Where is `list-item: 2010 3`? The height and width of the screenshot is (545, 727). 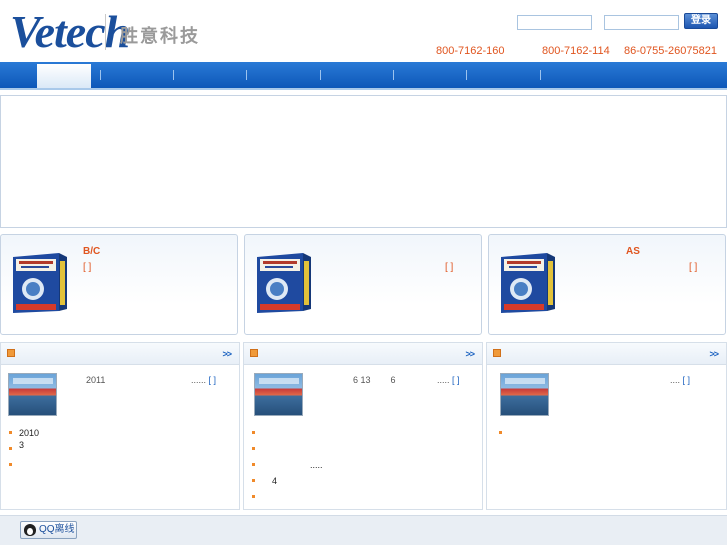 list-item: 2010 3 is located at coordinates (24, 438).